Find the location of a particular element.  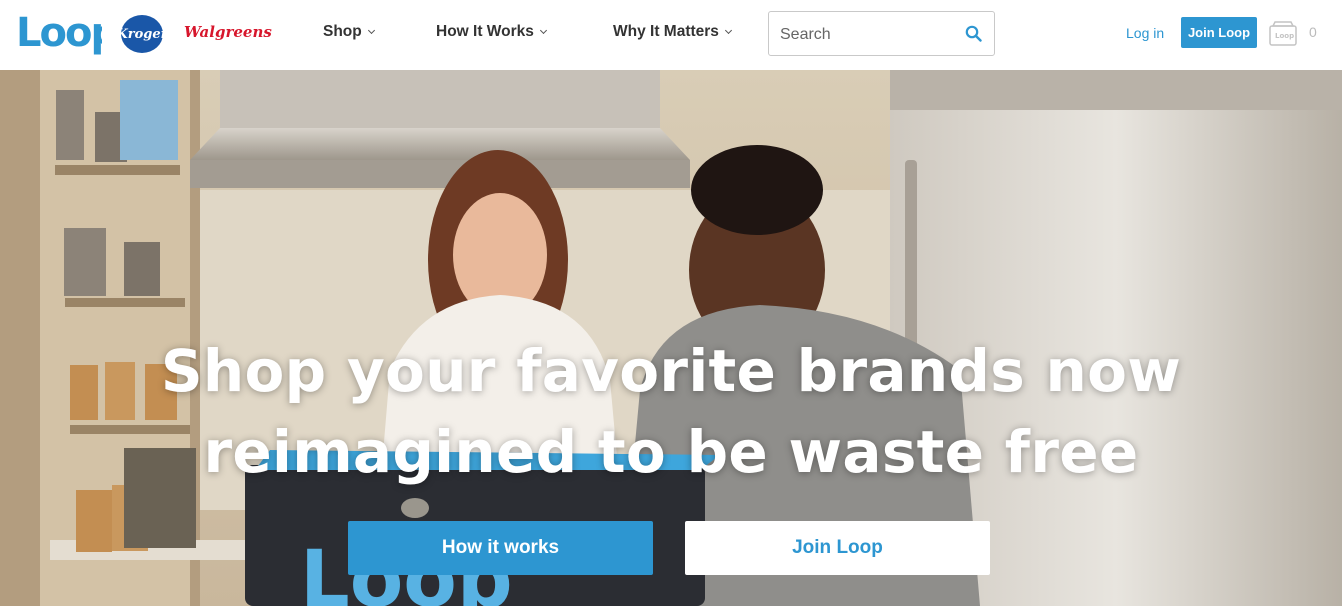

nav-how-it-works: How It Works is located at coordinates (491, 32).